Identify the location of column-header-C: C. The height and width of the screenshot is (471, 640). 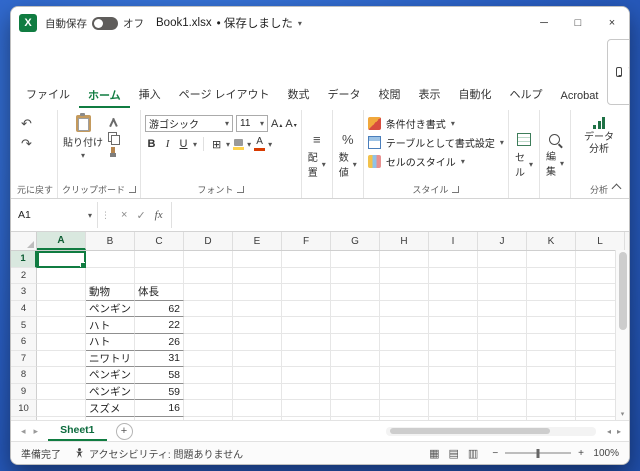
(159, 241).